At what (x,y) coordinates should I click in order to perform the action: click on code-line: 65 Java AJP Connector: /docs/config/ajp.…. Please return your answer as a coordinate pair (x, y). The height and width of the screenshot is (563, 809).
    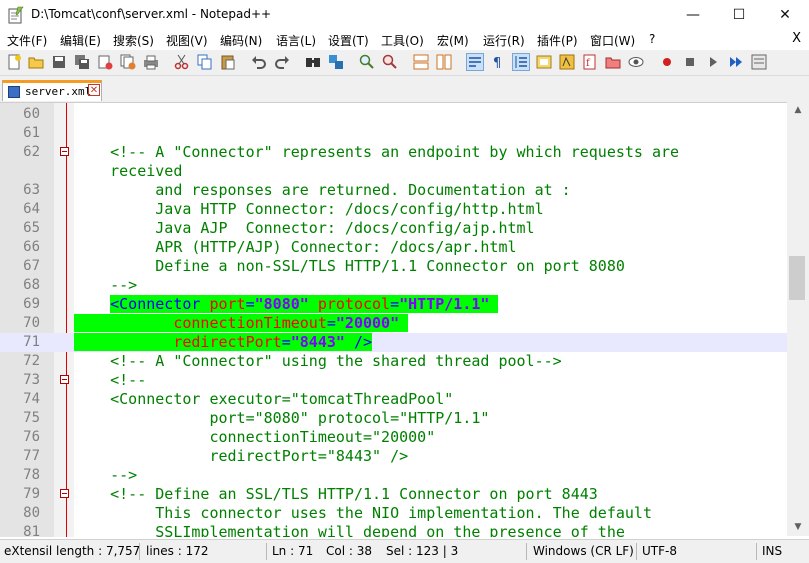
    Looking at the image, I should click on (393, 228).